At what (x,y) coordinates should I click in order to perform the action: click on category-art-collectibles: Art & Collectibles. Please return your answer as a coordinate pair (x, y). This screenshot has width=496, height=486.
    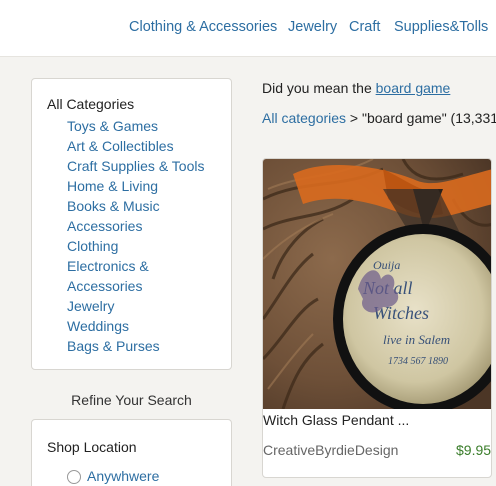
    Looking at the image, I should click on (135, 146).